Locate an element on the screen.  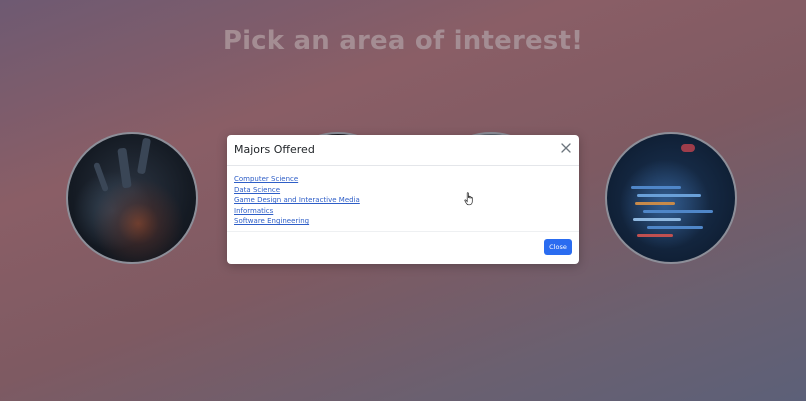
major-link-informatics: Informatics is located at coordinates (297, 211).